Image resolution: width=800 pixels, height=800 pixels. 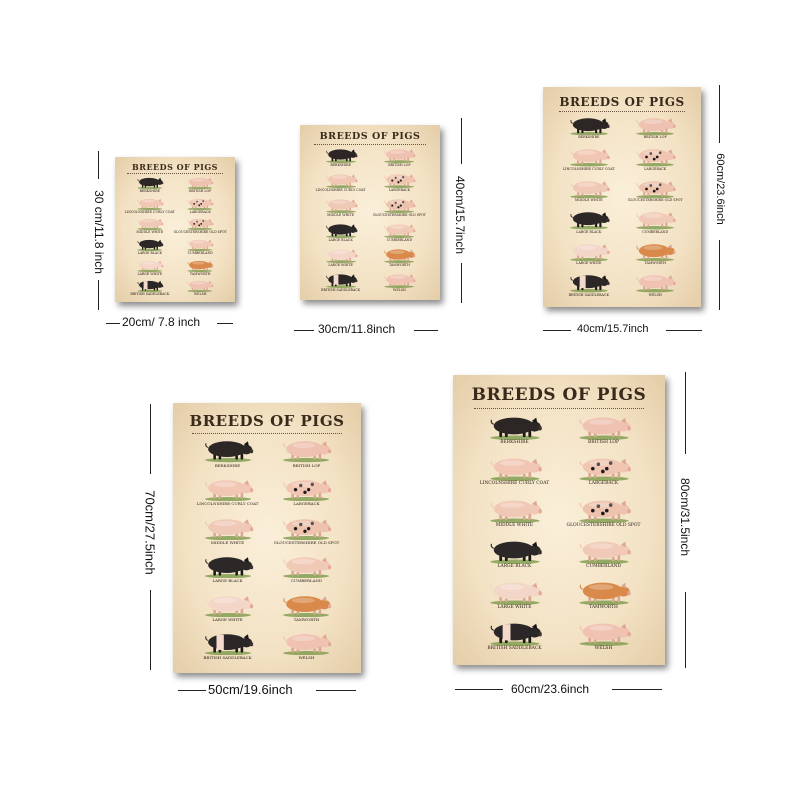 I want to click on width-label: 60cm/23.6inch, so click(x=550, y=689).